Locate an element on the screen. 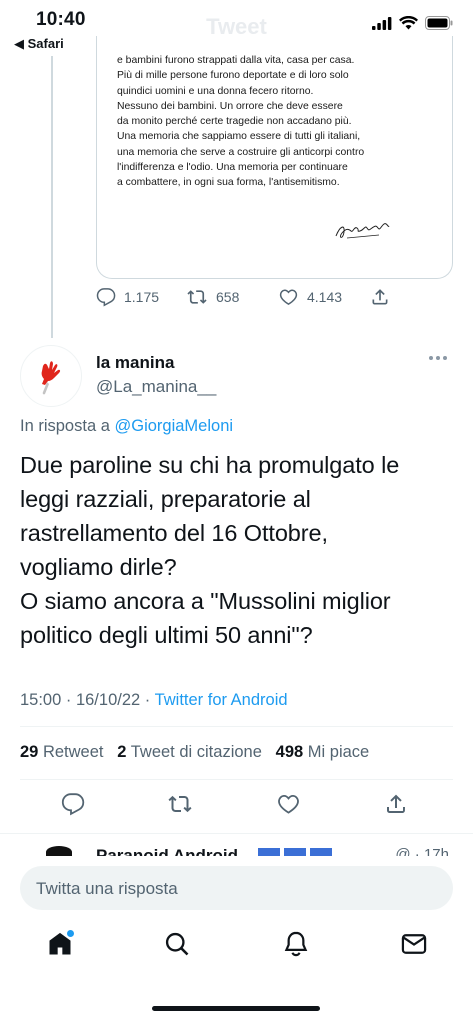 This screenshot has width=473, height=1024. cellular-signal-icon is located at coordinates (382, 23).